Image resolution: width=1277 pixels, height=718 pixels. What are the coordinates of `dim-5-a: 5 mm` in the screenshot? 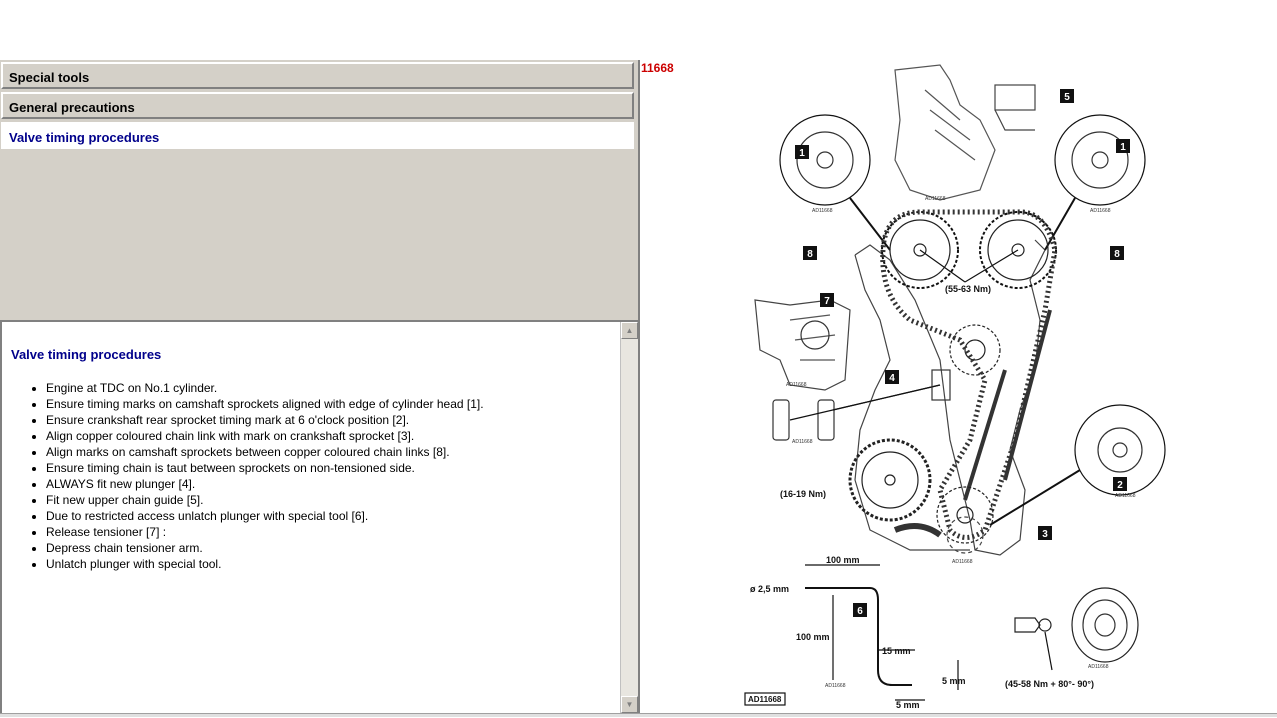 It's located at (954, 681).